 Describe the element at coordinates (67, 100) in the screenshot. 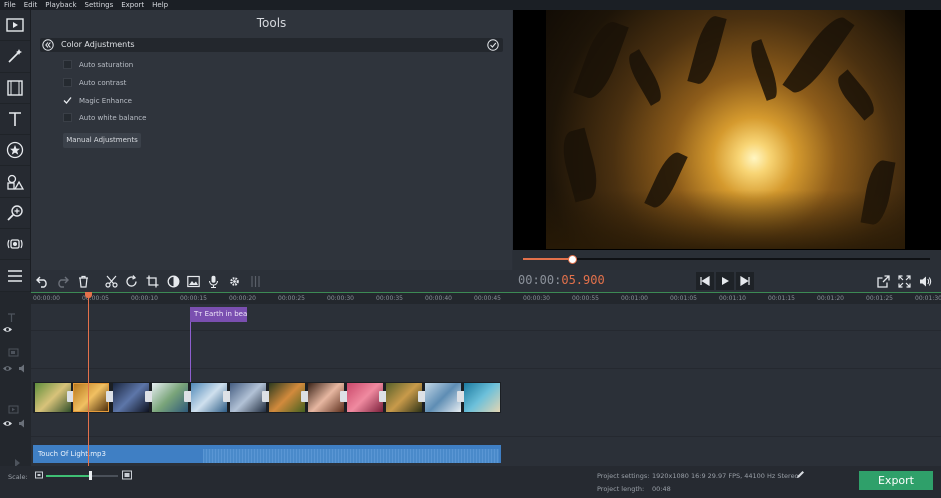

I see `magic-enhance-checkbox` at that location.